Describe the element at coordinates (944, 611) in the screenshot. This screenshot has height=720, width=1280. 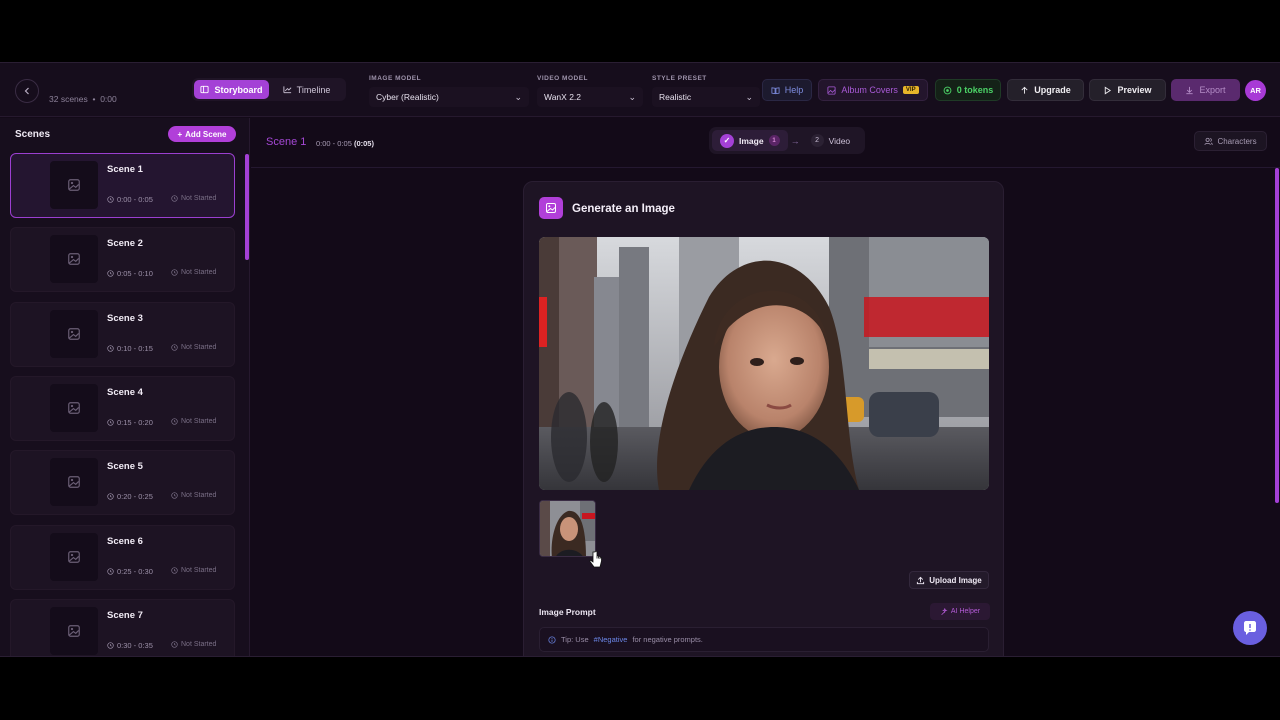
I see `wand-icon` at that location.